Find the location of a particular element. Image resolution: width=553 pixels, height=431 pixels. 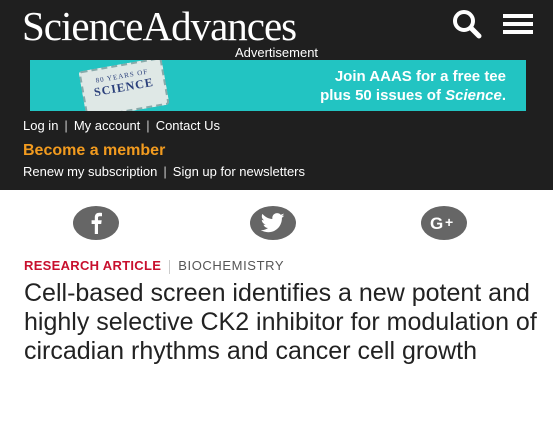

google-plus-icon: G + is located at coordinates (441, 223).